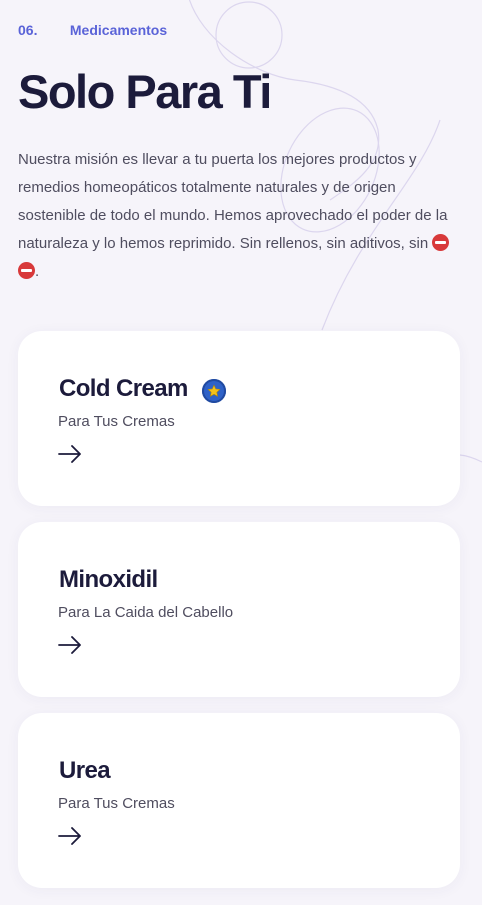 Image resolution: width=482 pixels, height=905 pixels. Describe the element at coordinates (214, 391) in the screenshot. I see `star-badge-icon` at that location.